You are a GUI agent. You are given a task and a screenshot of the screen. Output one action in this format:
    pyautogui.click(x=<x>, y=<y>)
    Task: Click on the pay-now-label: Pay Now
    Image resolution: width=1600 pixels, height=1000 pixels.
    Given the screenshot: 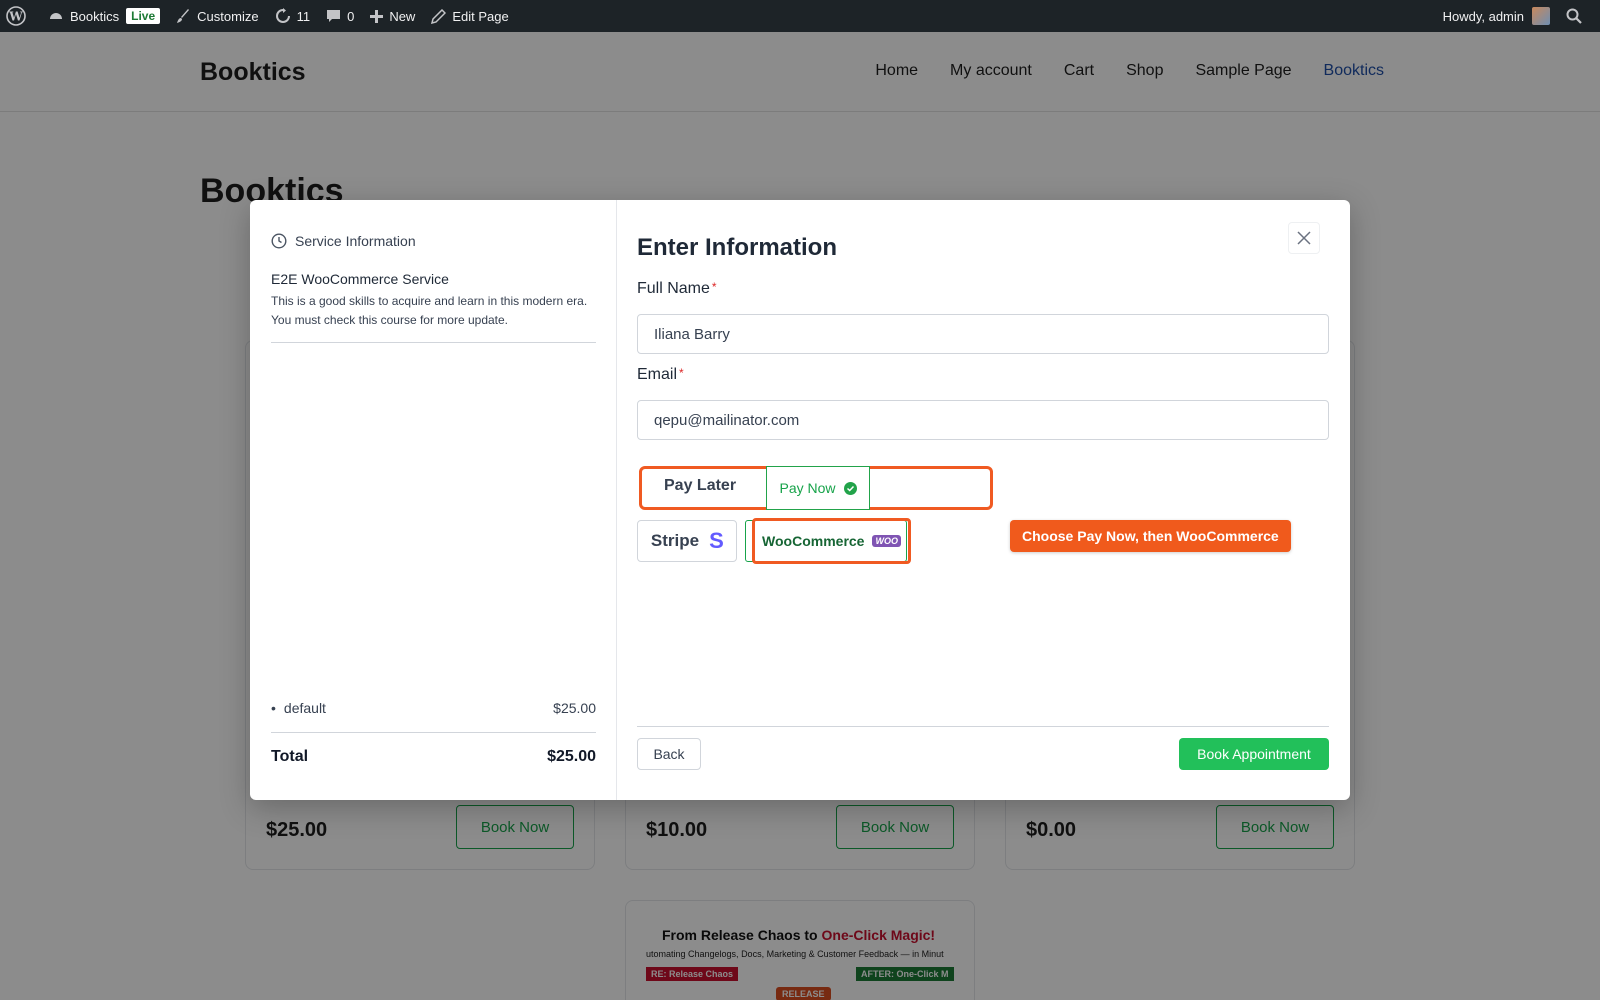 What is the action you would take?
    pyautogui.click(x=807, y=488)
    